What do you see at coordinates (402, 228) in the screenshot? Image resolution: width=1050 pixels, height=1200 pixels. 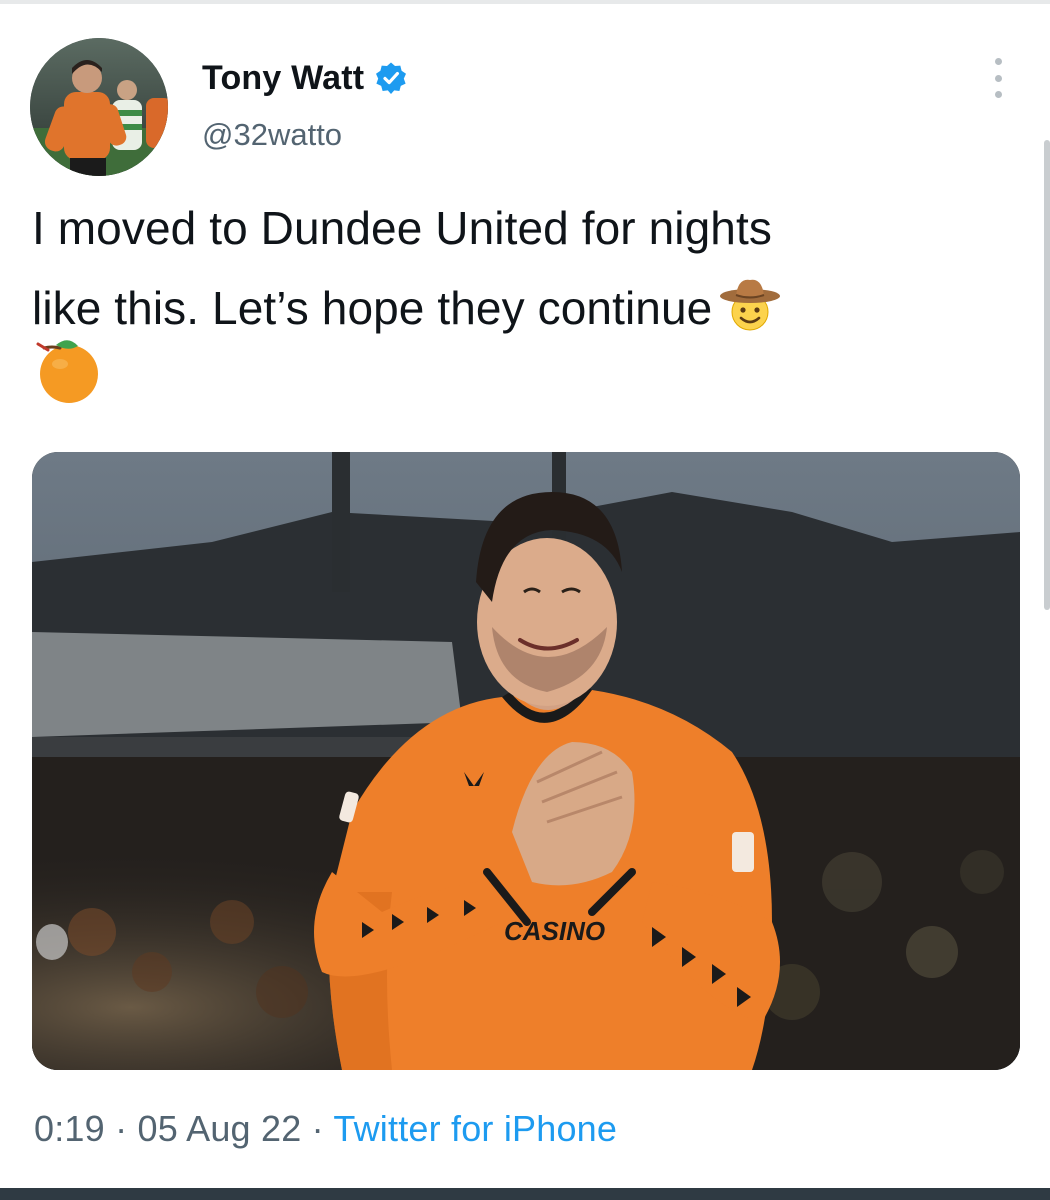 I see `tweet-text-line-1: I moved to Dundee United for nights` at bounding box center [402, 228].